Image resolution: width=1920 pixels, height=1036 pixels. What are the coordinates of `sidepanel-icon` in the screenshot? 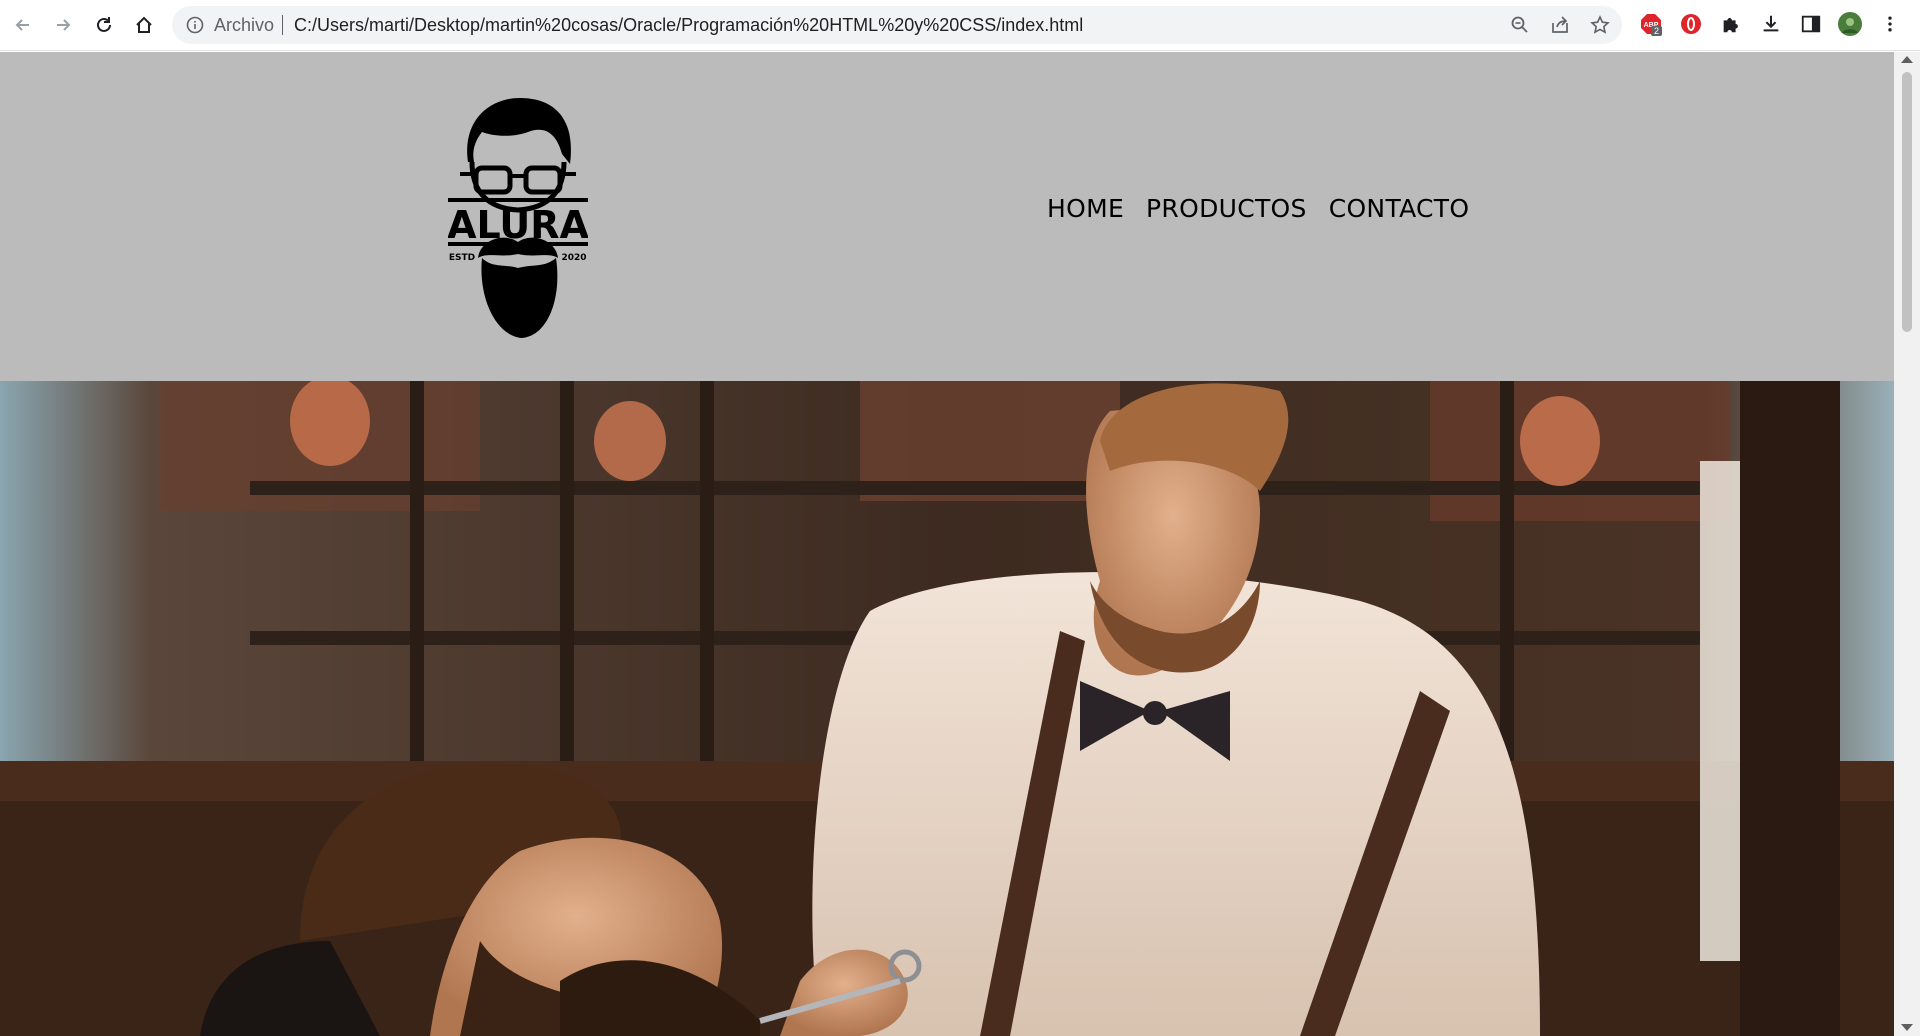 It's located at (1811, 24).